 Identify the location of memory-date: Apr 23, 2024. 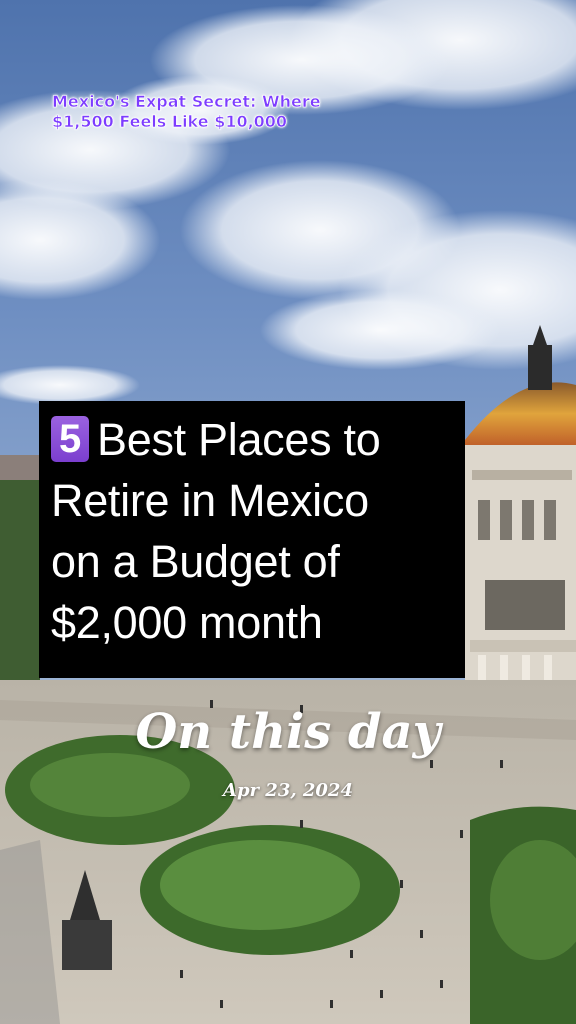
(288, 790).